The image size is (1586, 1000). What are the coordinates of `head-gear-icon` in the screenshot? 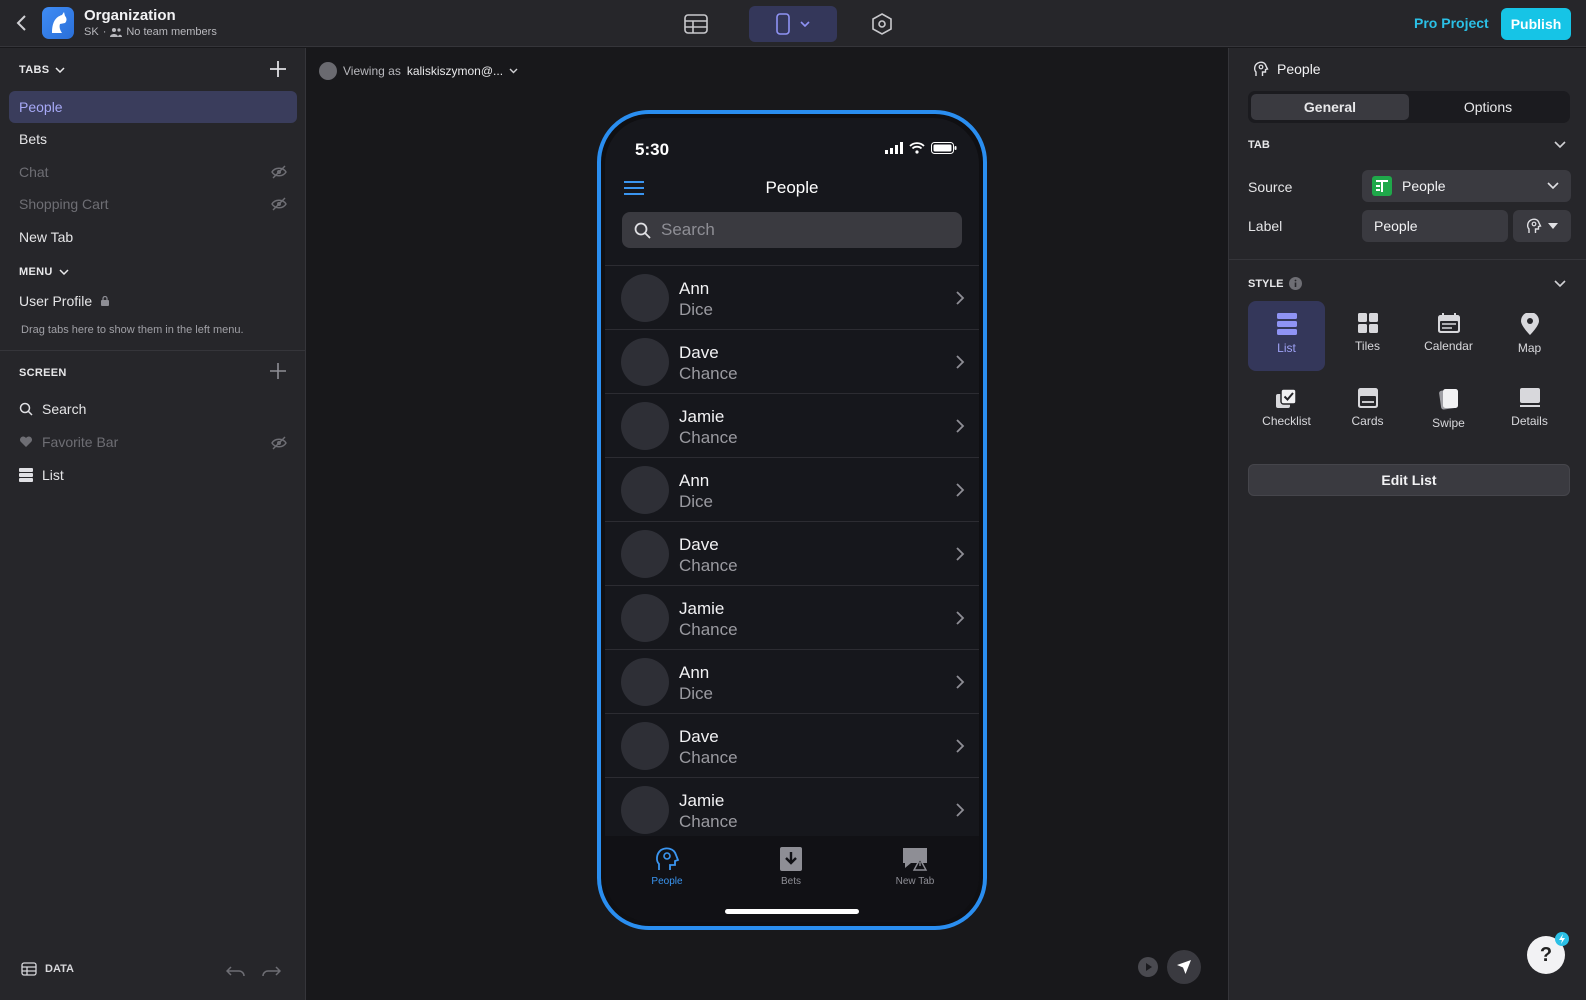 It's located at (1534, 225).